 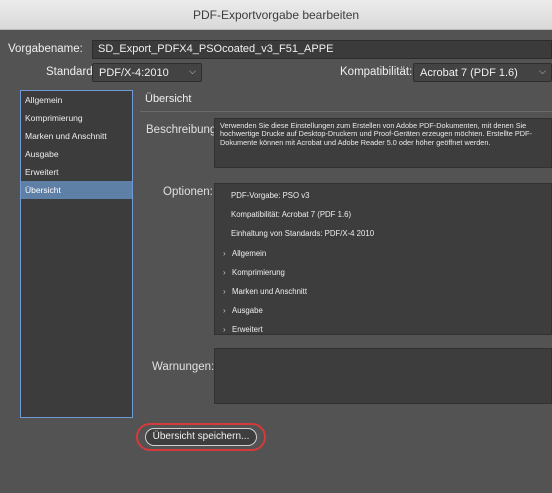 What do you see at coordinates (134, 73) in the screenshot?
I see `standard-select-value: PDF/X-4:2010` at bounding box center [134, 73].